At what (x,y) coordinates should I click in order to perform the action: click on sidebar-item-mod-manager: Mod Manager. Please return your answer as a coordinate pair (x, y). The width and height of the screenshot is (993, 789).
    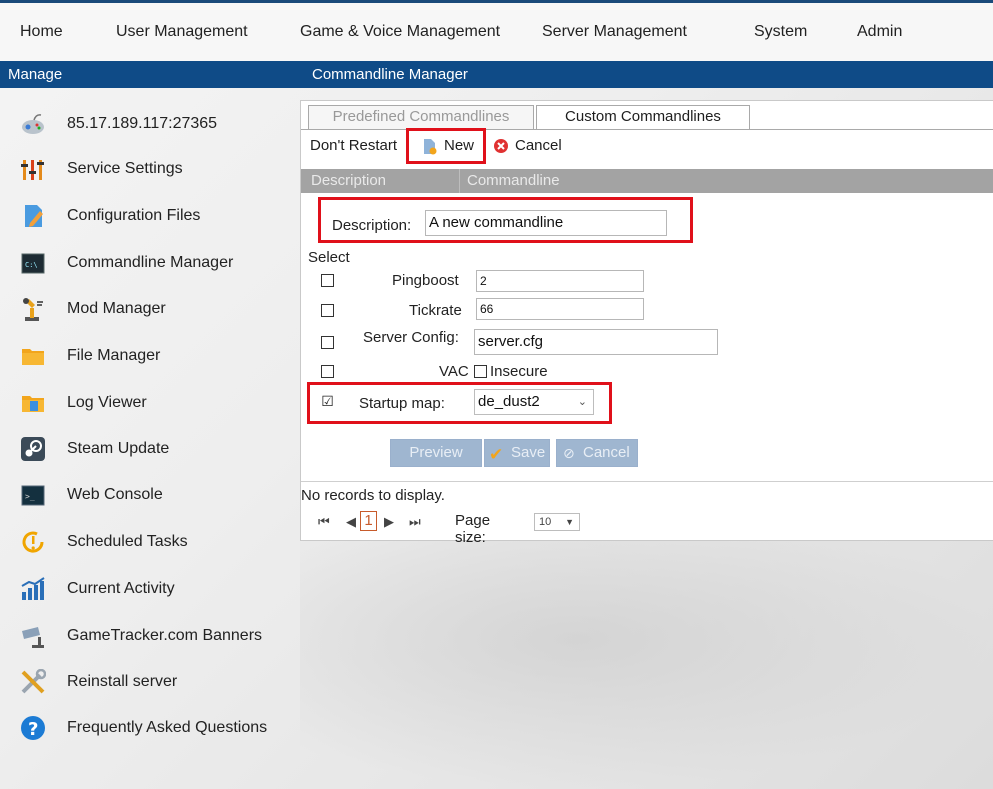
    Looking at the image, I should click on (150, 310).